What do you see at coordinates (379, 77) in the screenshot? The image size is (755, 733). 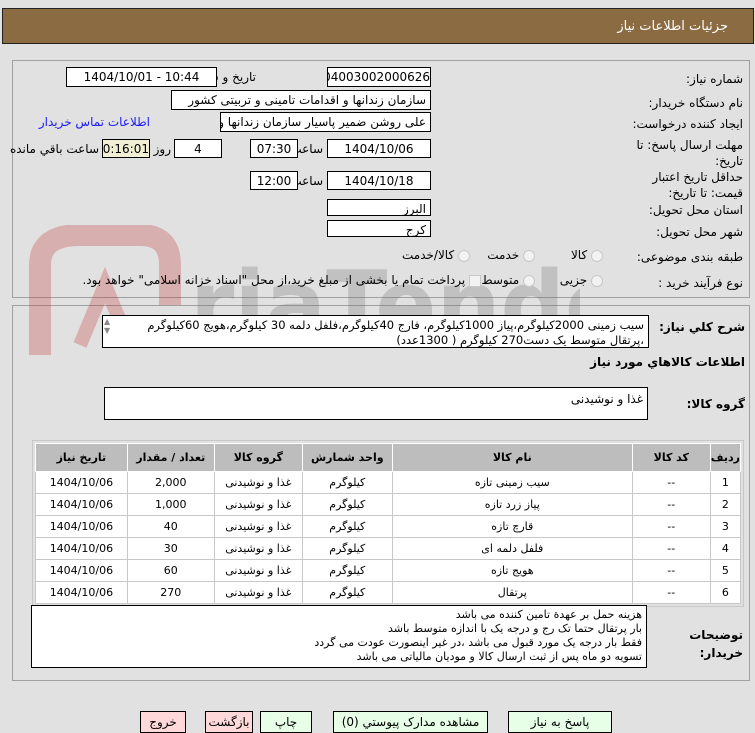 I see `need-number-field: 1104003002000626` at bounding box center [379, 77].